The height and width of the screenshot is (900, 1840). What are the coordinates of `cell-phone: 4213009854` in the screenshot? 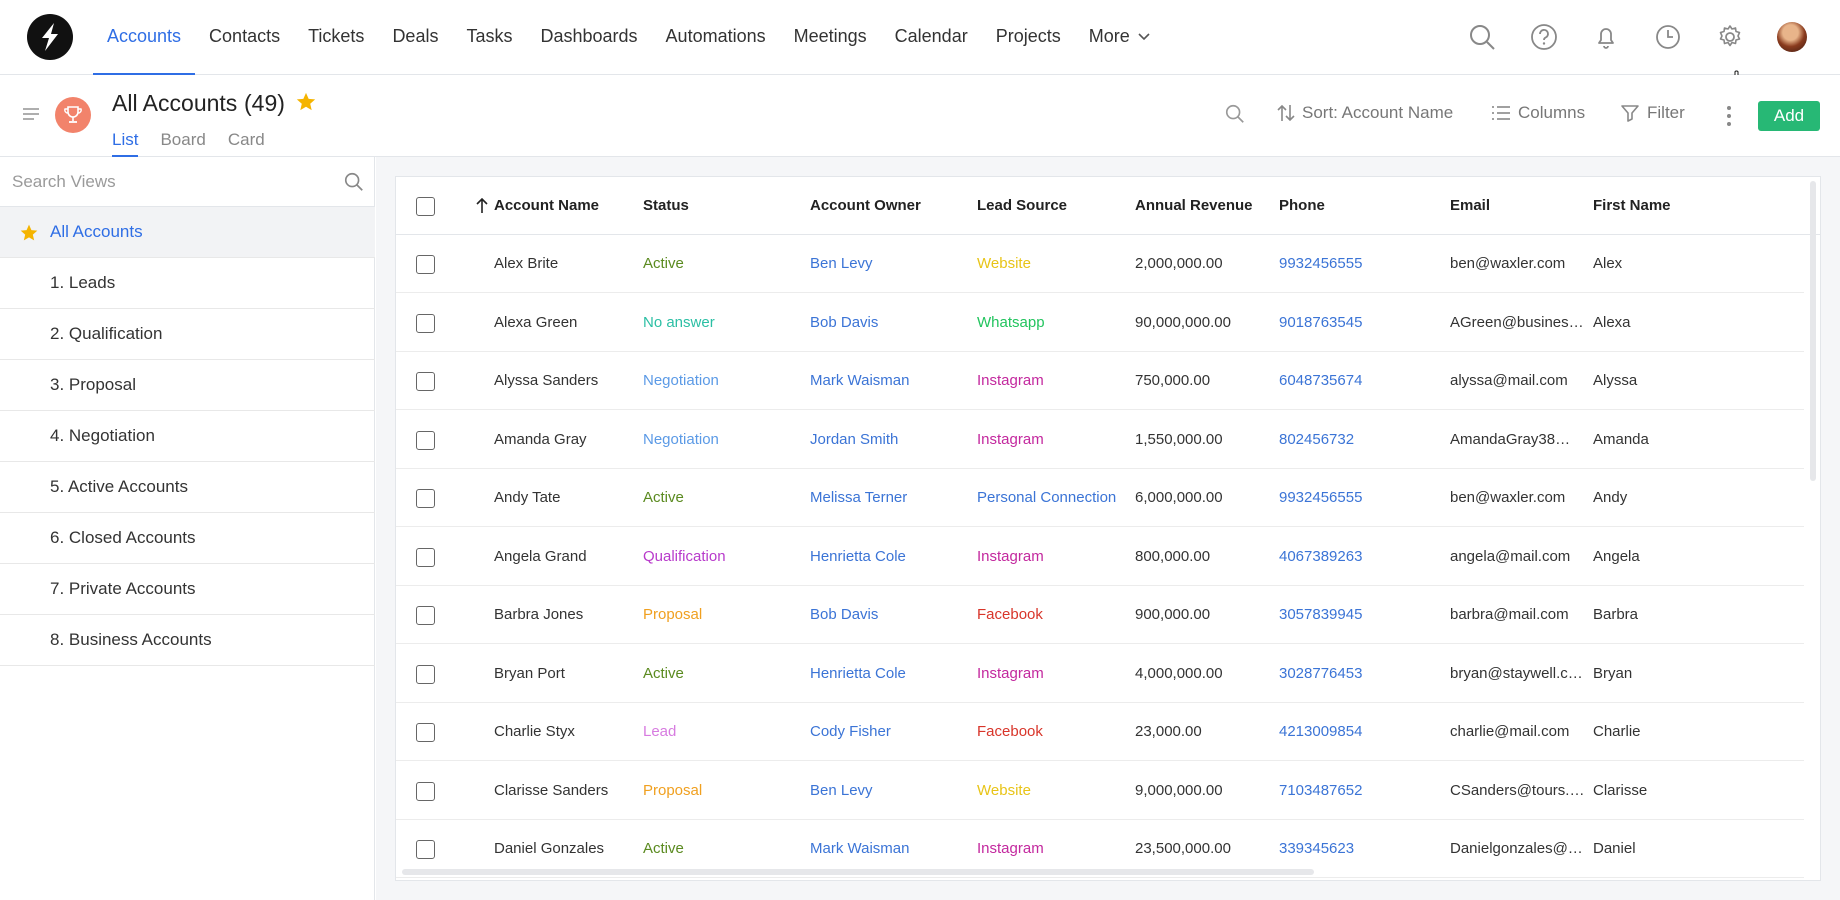 It's located at (1359, 732).